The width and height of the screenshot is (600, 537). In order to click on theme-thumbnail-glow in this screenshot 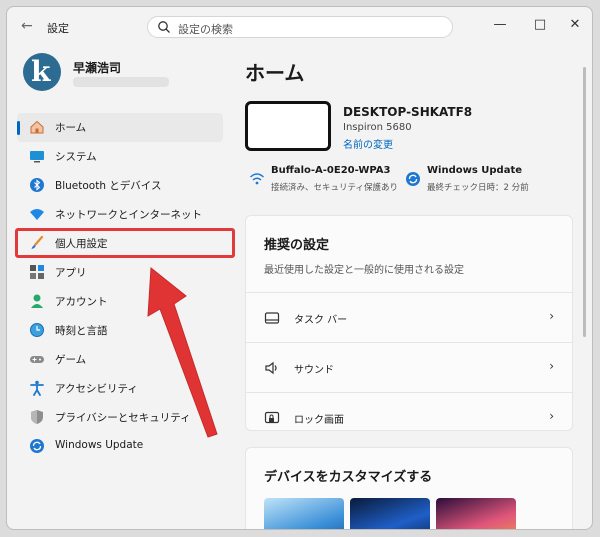, I will do `click(476, 513)`.